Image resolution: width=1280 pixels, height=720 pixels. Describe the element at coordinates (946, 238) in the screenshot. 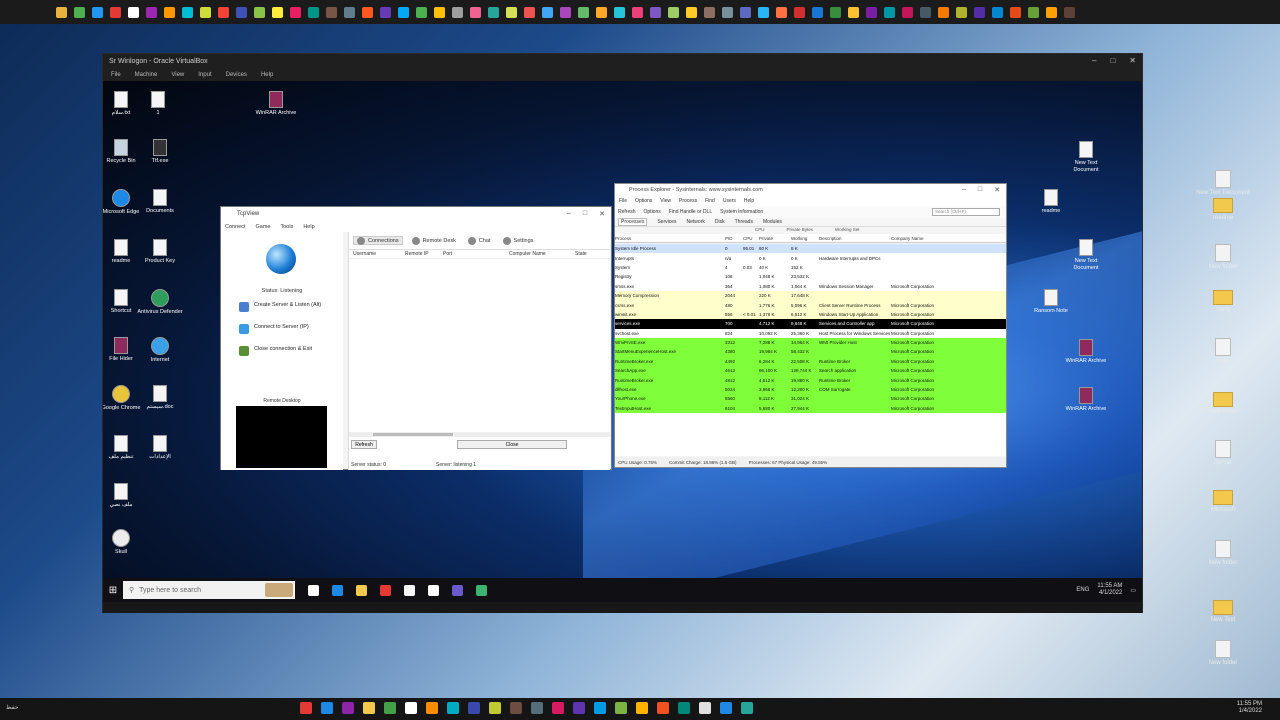

I see `col-company: Company Name` at that location.